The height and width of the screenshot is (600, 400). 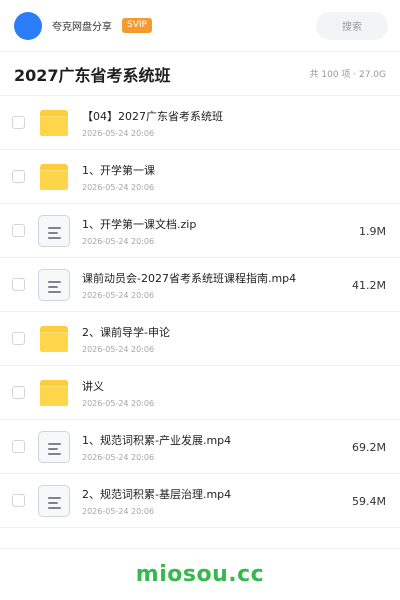 I want to click on file-name: 1、开学第一课, so click(x=118, y=170).